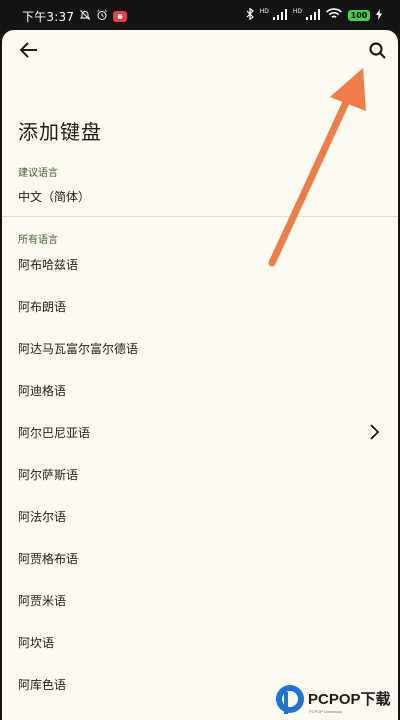 The height and width of the screenshot is (720, 400). What do you see at coordinates (200, 15) in the screenshot?
I see `status-bar: 下午3:37 HD HD 100` at bounding box center [200, 15].